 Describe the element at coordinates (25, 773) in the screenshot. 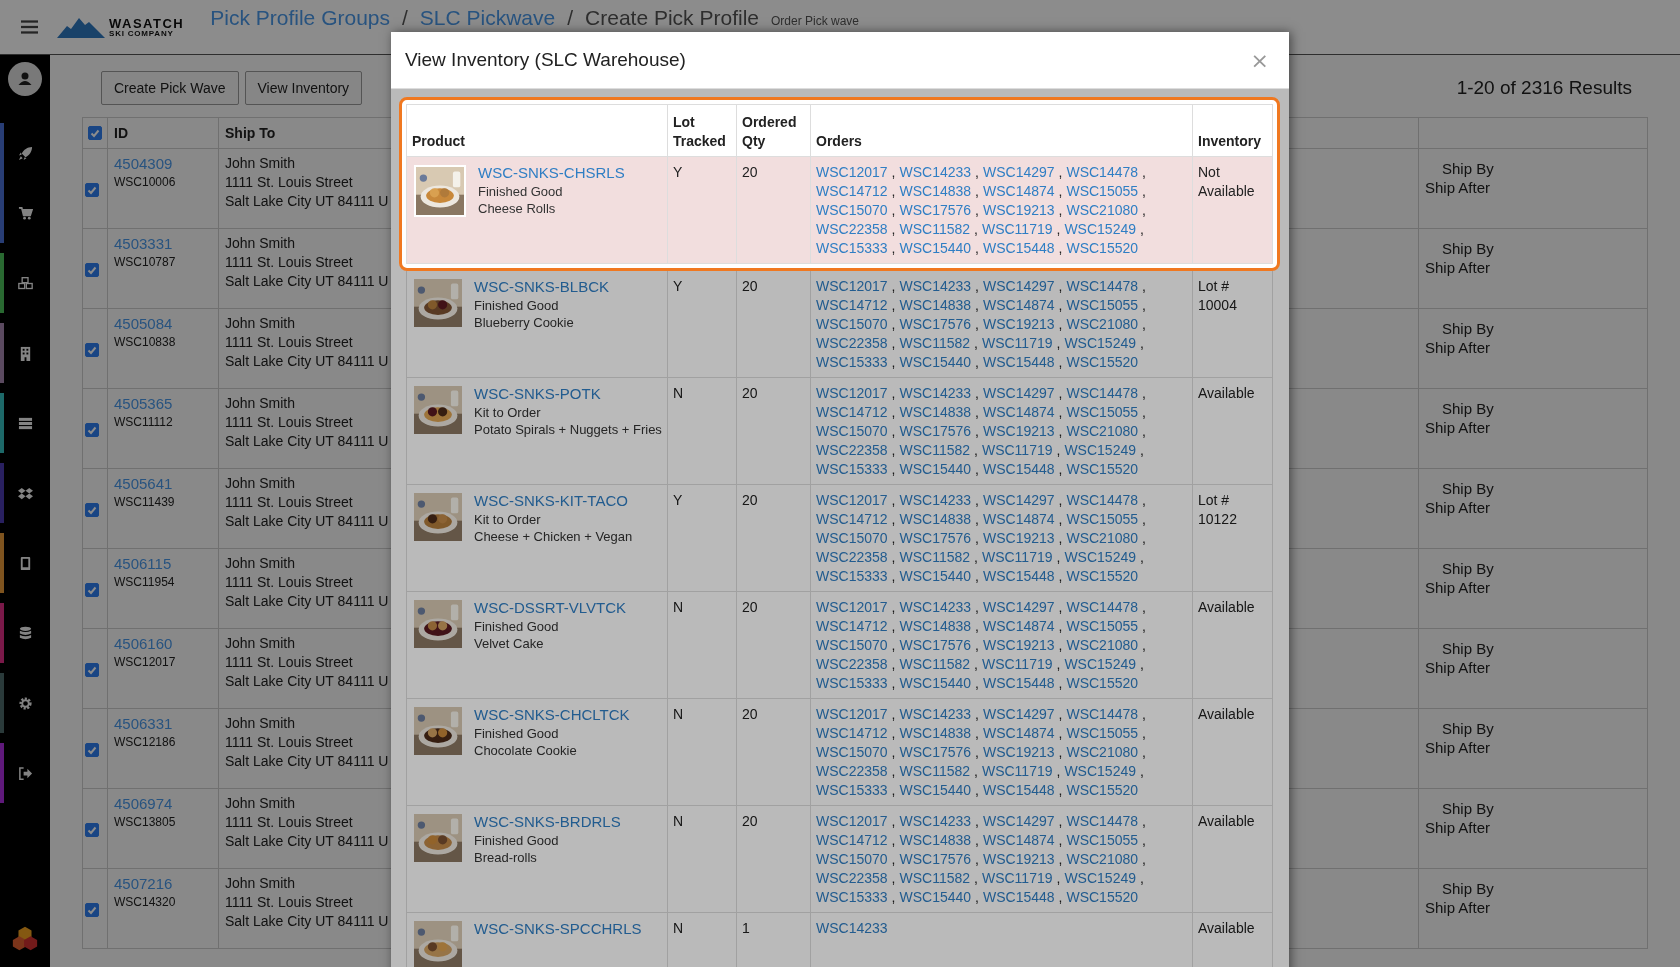

I see `sign-out-icon` at that location.